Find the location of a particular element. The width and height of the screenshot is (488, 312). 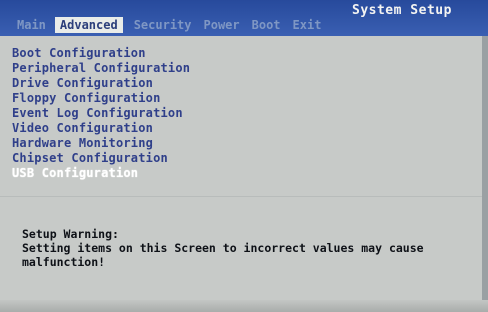

tab-bar: Main Advanced Security Power Boot Exit is located at coordinates (172, 25).